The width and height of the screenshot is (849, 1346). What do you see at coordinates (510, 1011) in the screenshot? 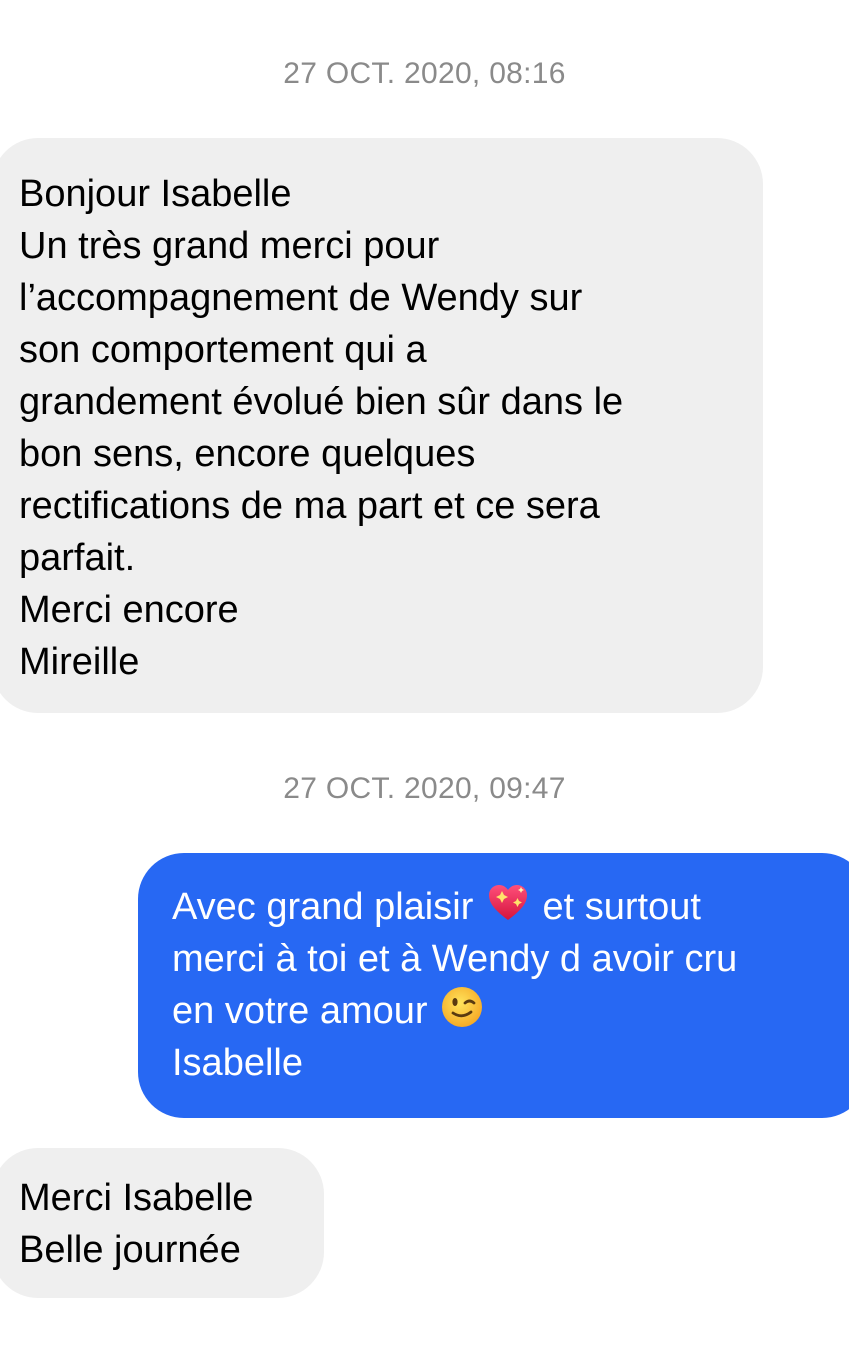
I see `message-line: en votre amour` at bounding box center [510, 1011].